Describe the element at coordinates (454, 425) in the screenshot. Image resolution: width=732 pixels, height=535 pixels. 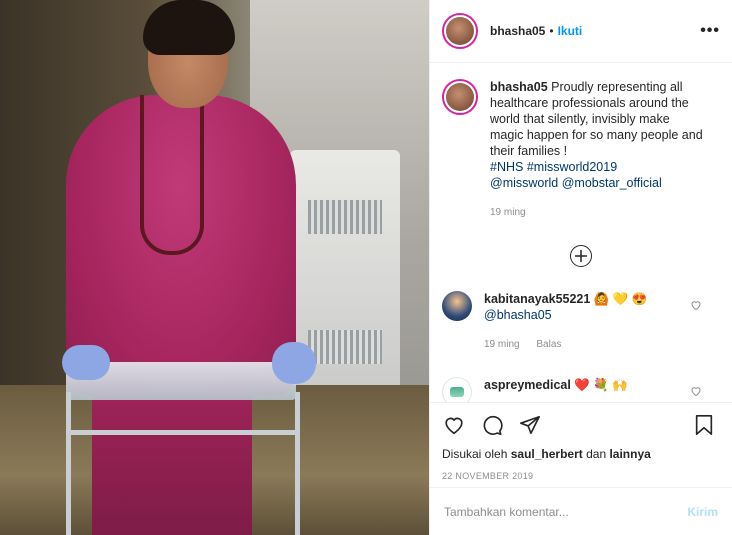
I see `like-heart-icon` at that location.